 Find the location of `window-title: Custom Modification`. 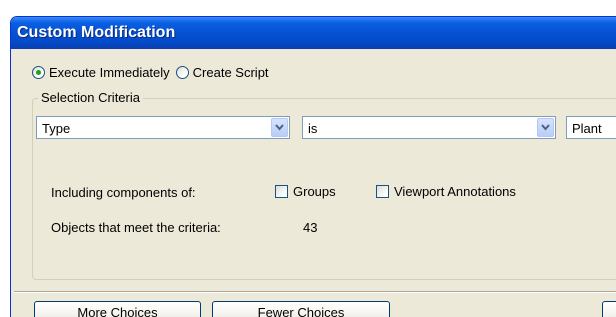

window-title: Custom Modification is located at coordinates (96, 32).